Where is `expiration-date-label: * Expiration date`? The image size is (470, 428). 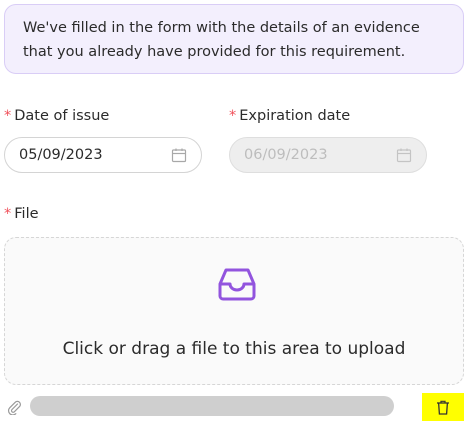 expiration-date-label: * Expiration date is located at coordinates (289, 116).